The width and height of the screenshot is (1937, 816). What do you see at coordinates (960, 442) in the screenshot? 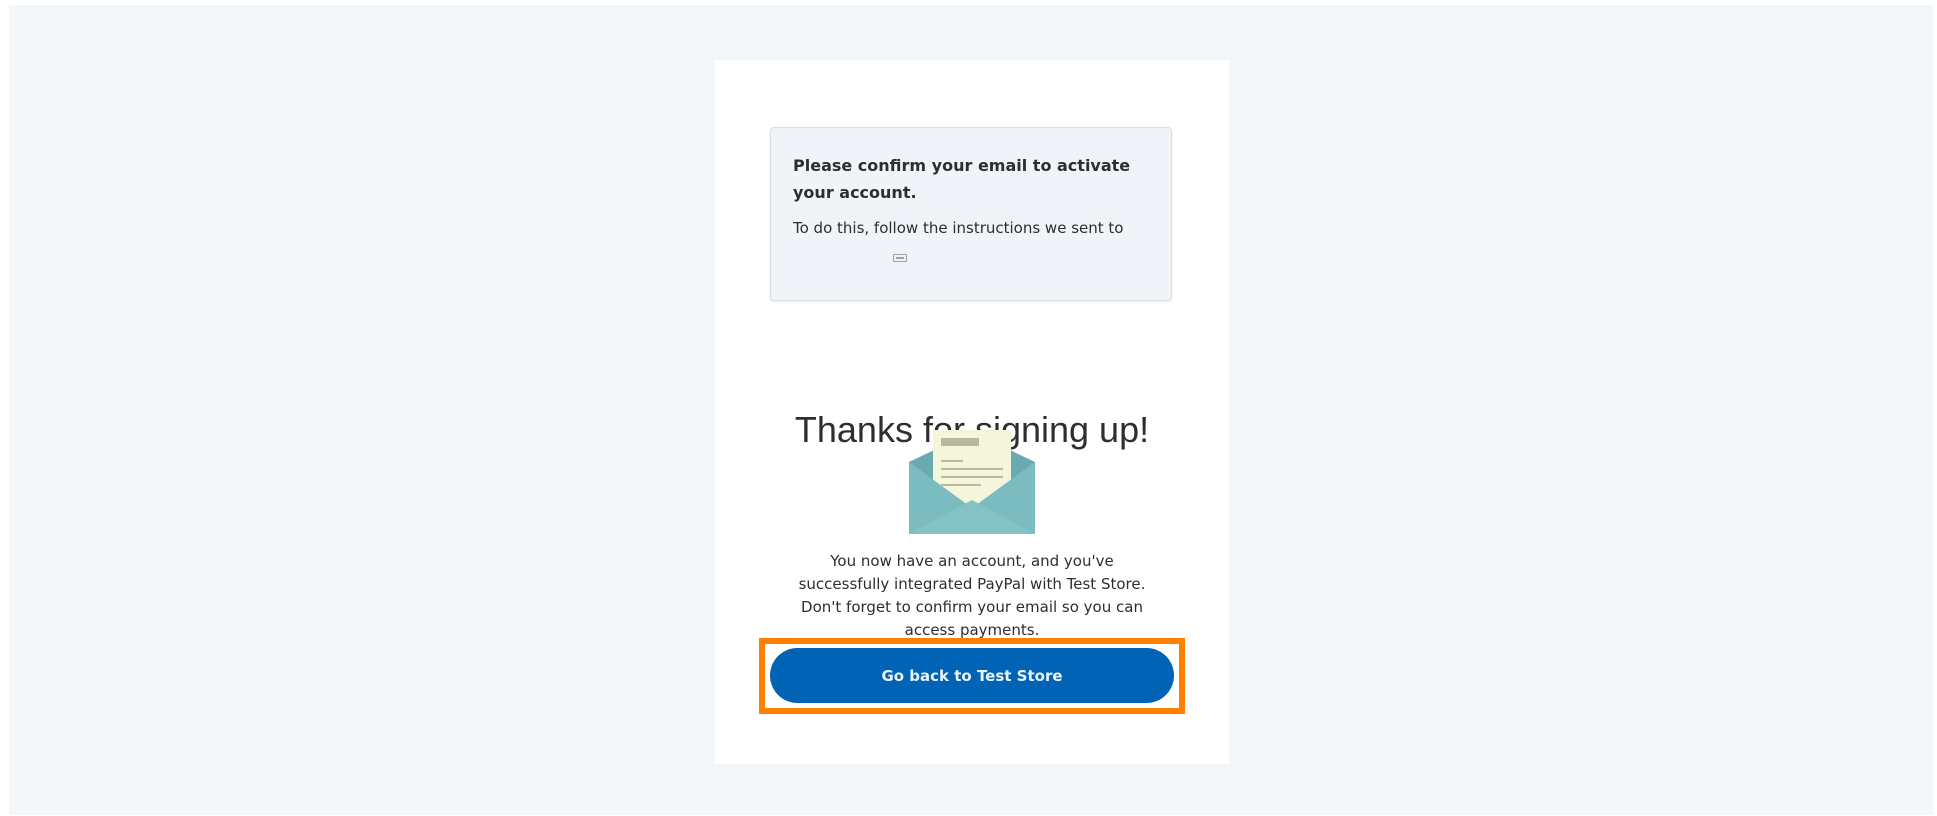
I see `letter-header-line` at bounding box center [960, 442].